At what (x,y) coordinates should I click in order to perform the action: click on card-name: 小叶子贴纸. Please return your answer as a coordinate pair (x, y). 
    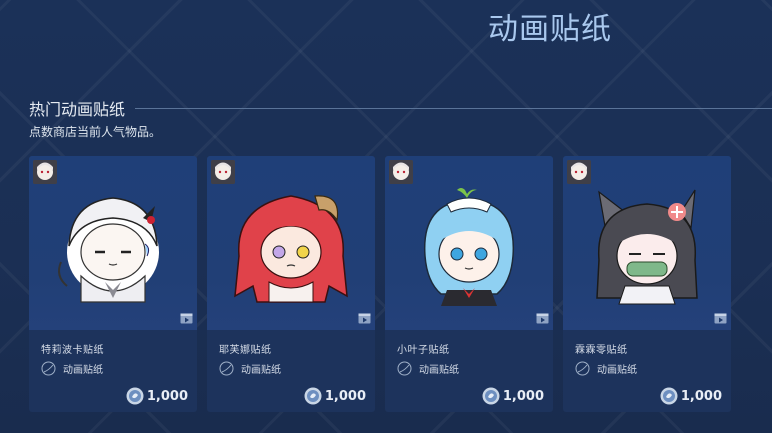
    Looking at the image, I should click on (423, 350).